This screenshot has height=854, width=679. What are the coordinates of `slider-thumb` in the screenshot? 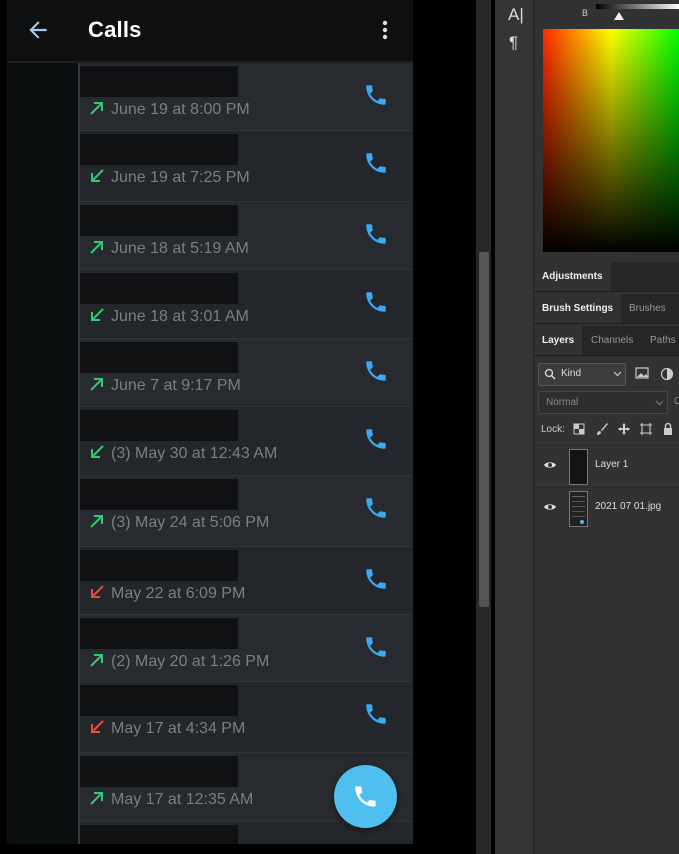 It's located at (619, 16).